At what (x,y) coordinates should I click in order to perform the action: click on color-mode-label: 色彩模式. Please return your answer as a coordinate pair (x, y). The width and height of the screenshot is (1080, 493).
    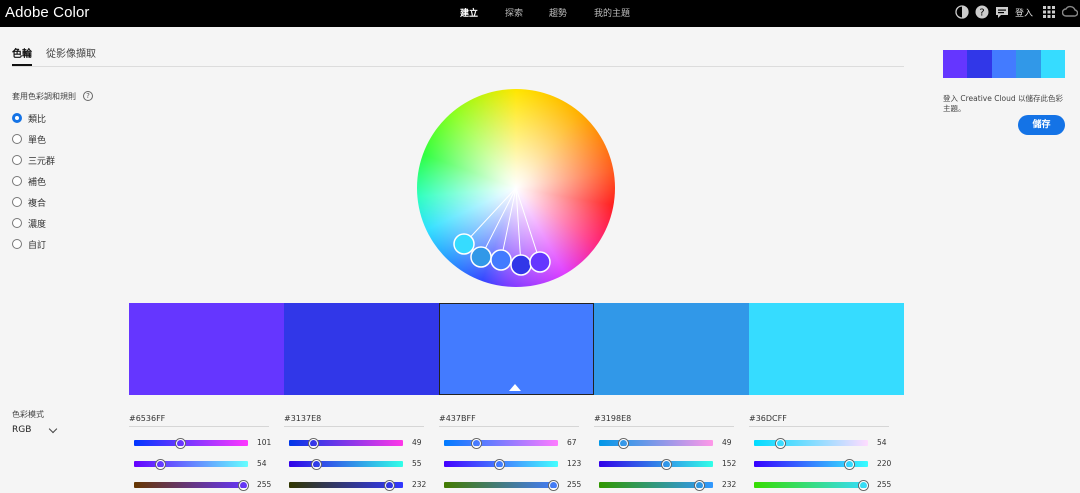
    Looking at the image, I should click on (28, 414).